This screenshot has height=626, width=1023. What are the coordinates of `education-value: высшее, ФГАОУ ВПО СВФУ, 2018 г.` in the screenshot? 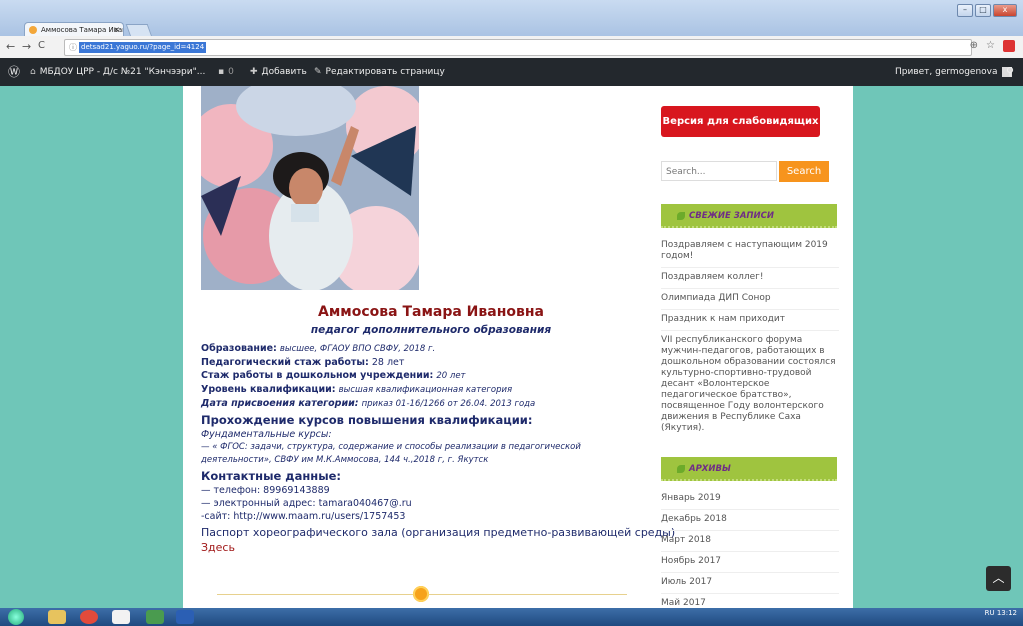 It's located at (357, 349).